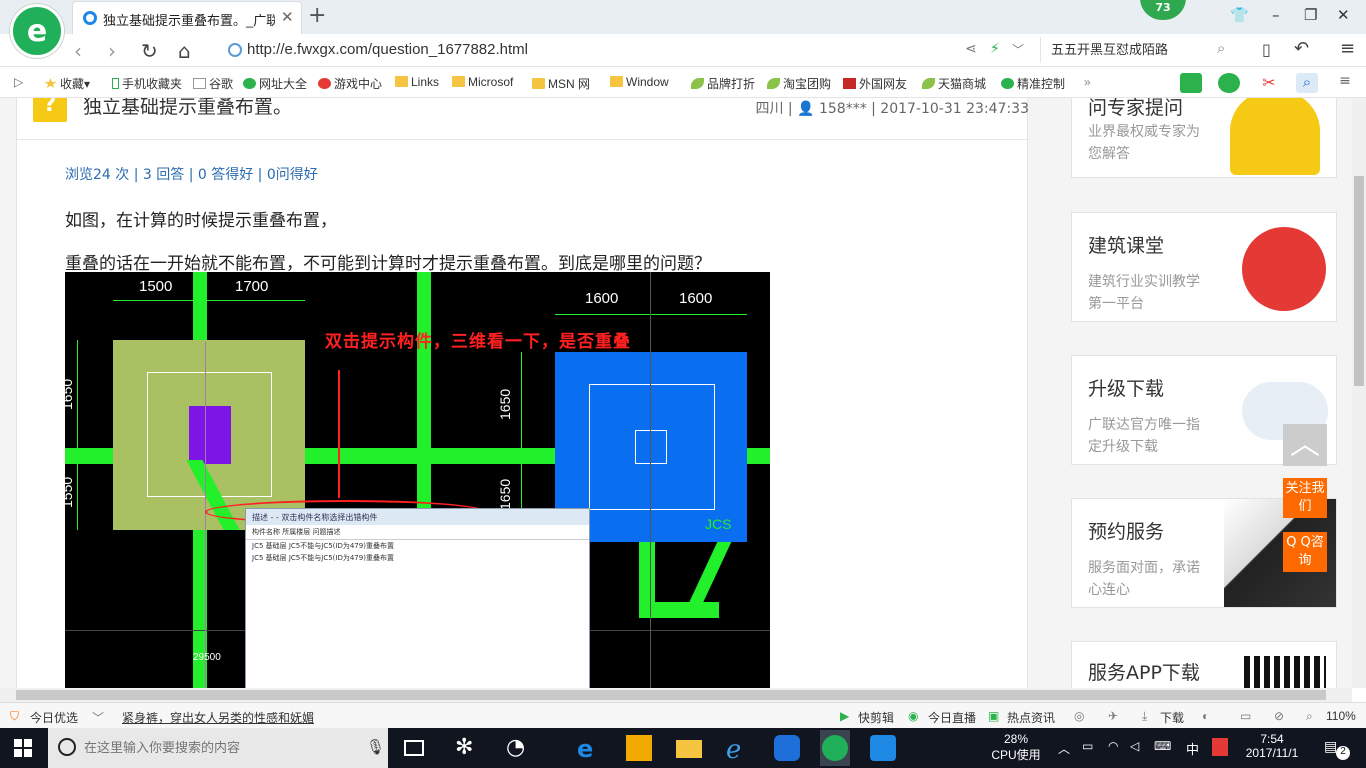 This screenshot has width=1366, height=768. Describe the element at coordinates (835, 748) in the screenshot. I see `browser-taskbar-icon` at that location.